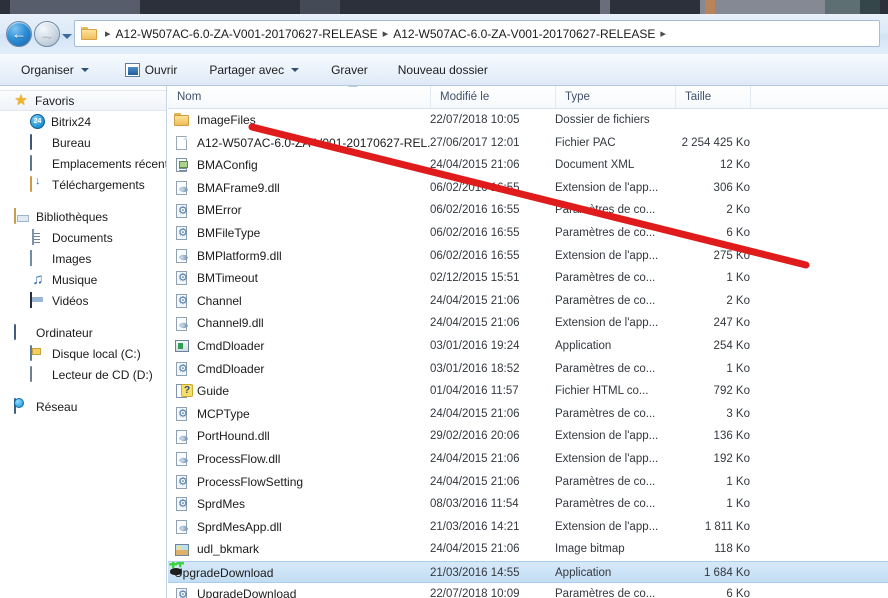 This screenshot has height=598, width=888. Describe the element at coordinates (299, 504) in the screenshot. I see `file-name-cell: SprdMes` at that location.